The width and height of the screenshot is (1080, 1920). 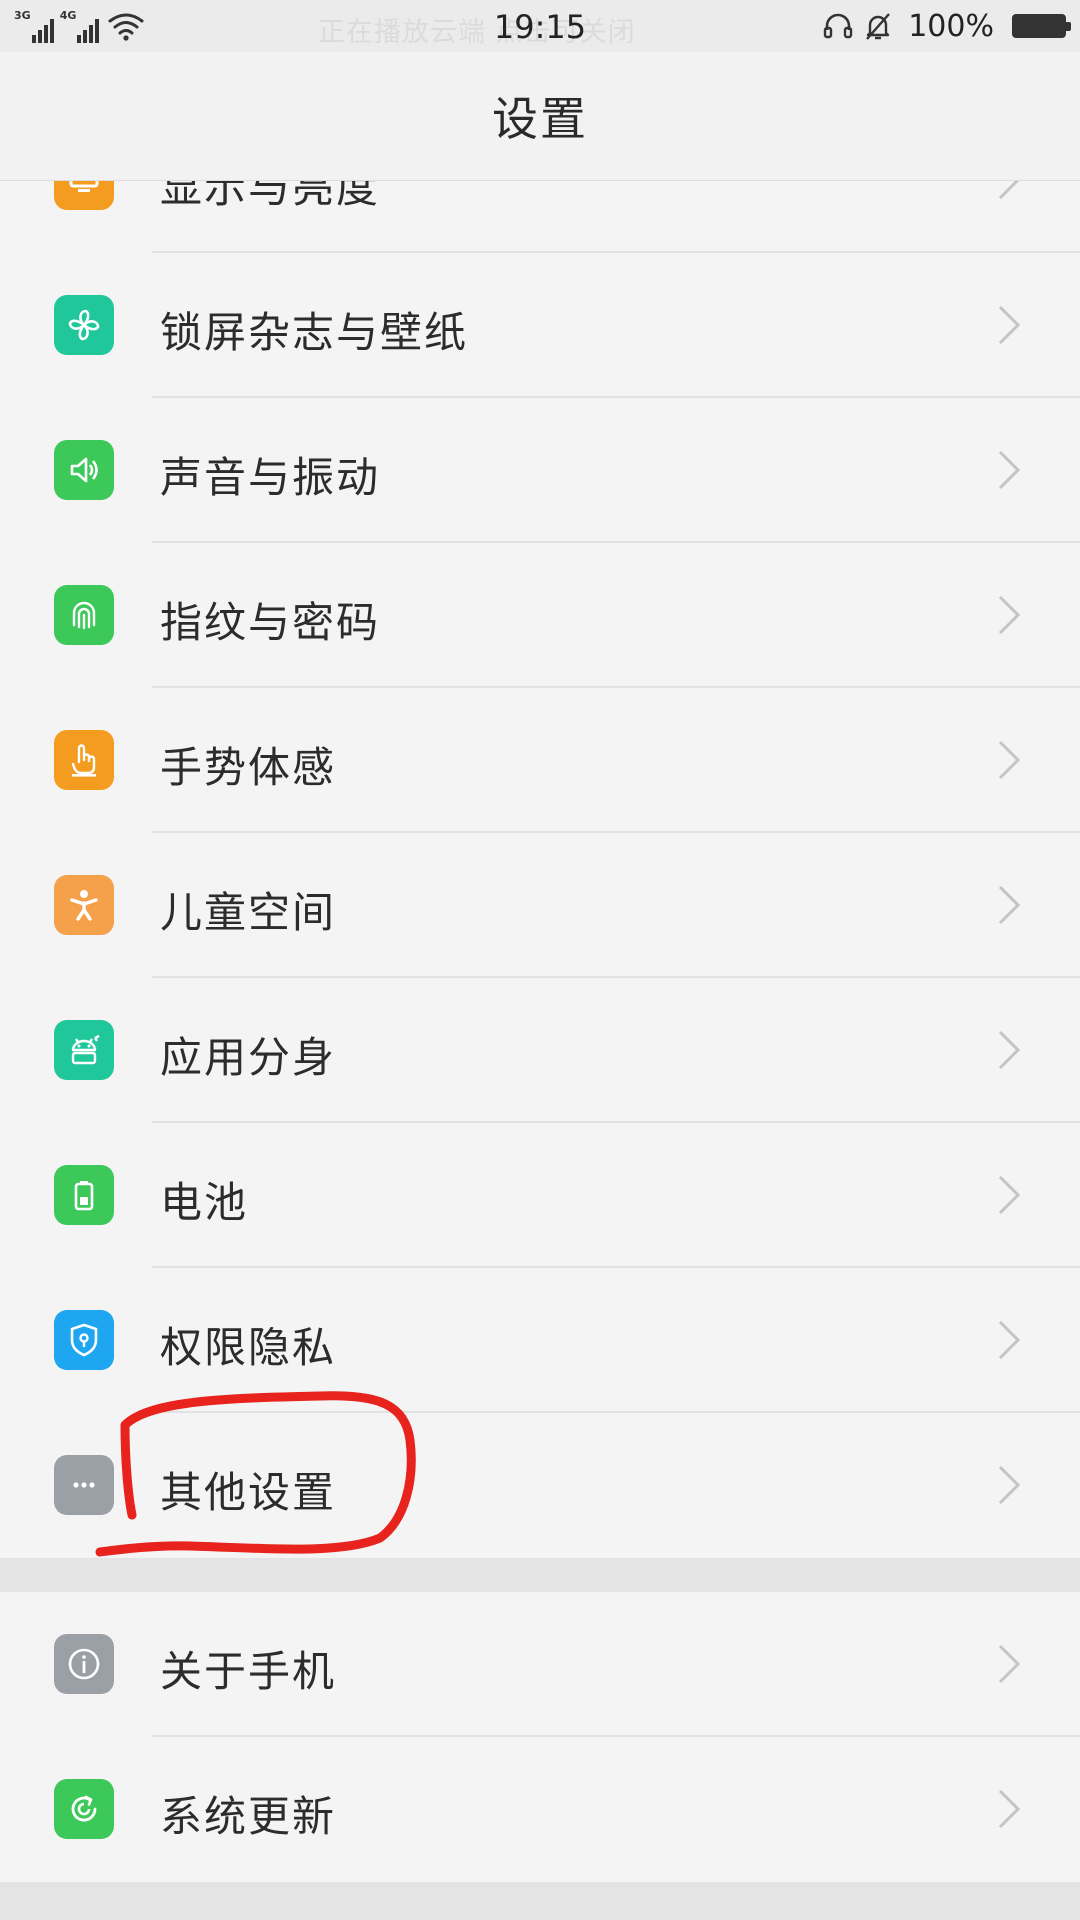 I want to click on settings-item-label: 电池, so click(x=204, y=1202).